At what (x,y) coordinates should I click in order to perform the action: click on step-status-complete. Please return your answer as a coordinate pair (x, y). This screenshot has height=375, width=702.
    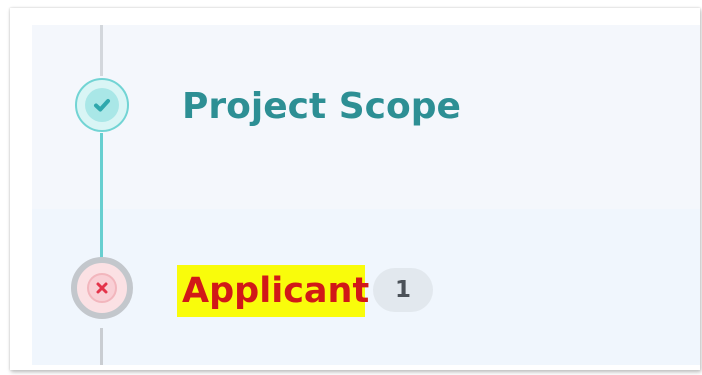
    Looking at the image, I should click on (102, 105).